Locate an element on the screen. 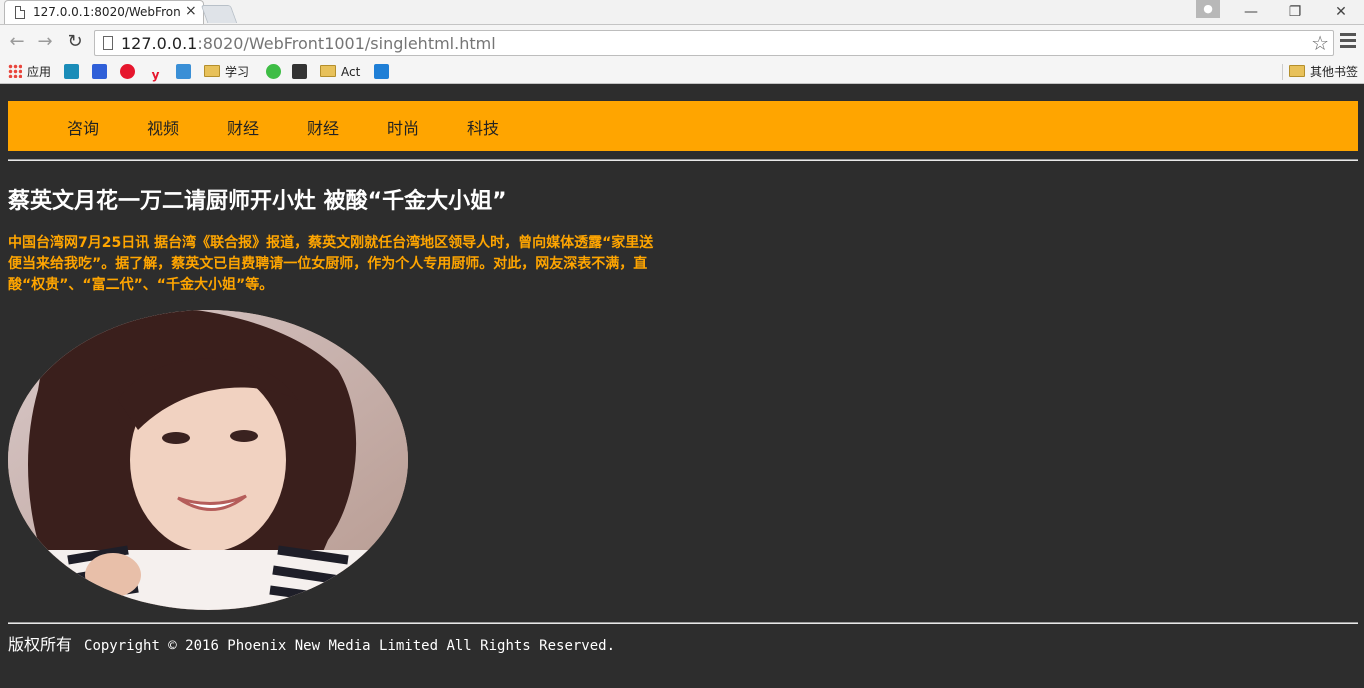 The height and width of the screenshot is (688, 1364). browser-tab: 127.0.0.1:8020/WebFron × is located at coordinates (104, 12).